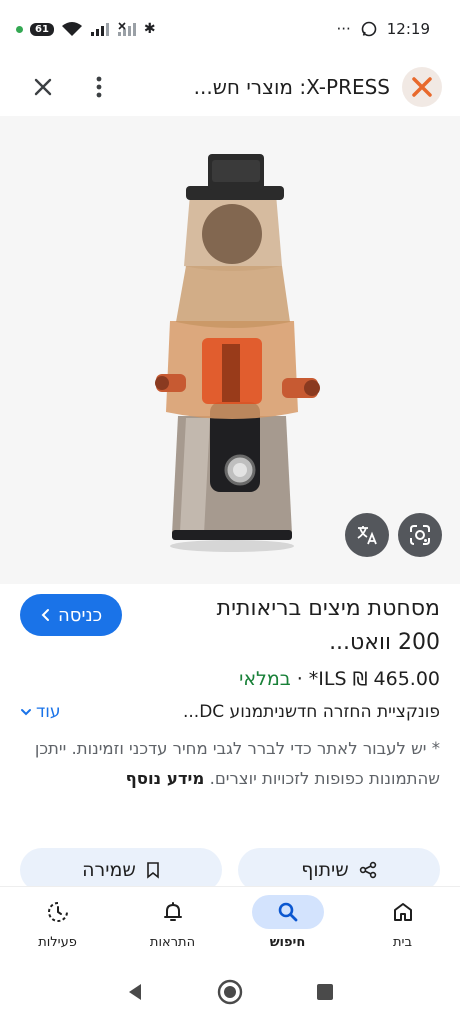 Image resolution: width=460 pixels, height=1024 pixels. I want to click on recents-icon, so click(325, 992).